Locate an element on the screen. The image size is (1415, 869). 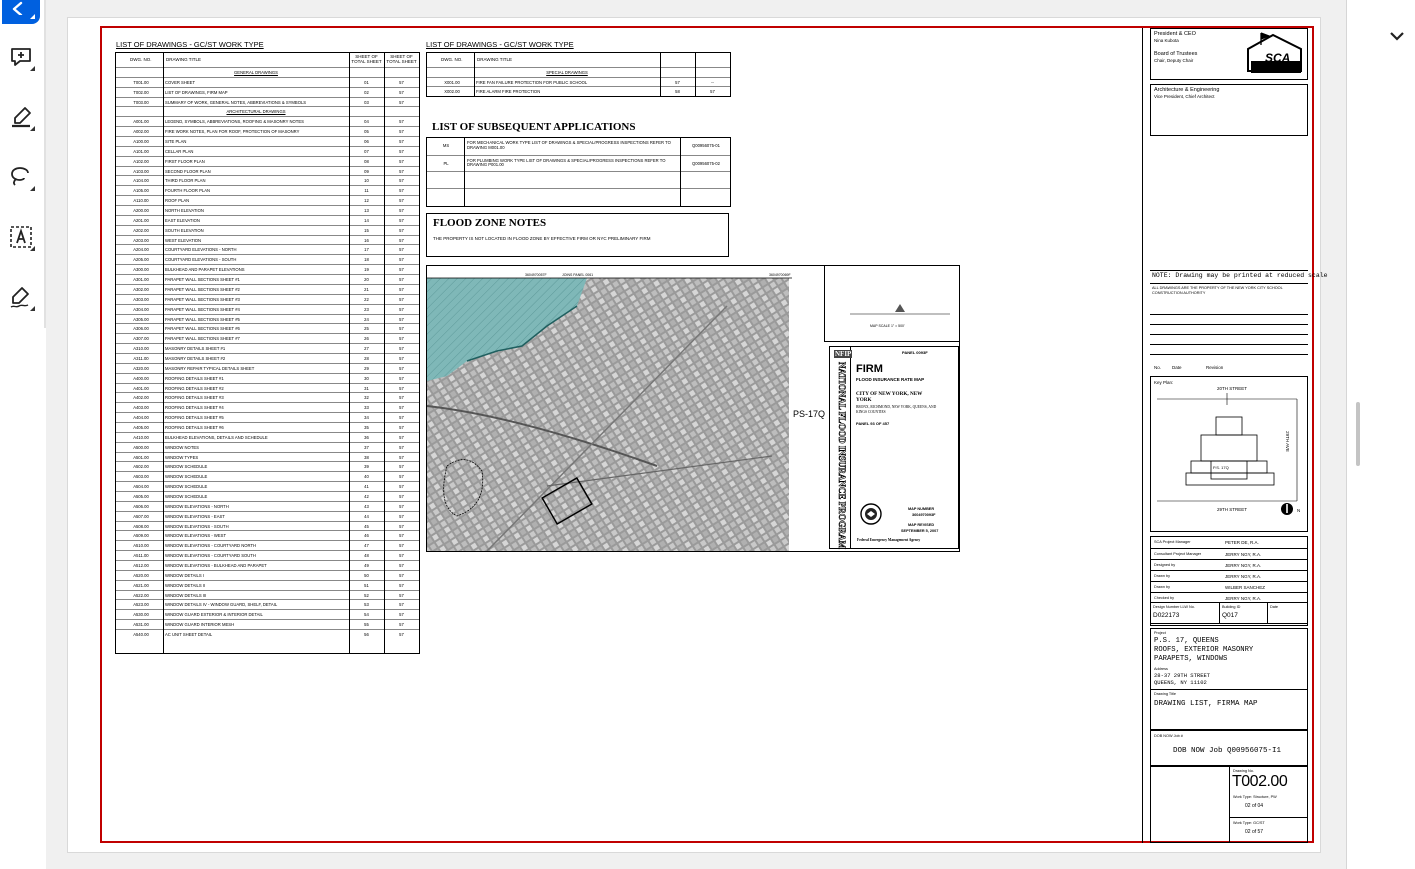
drawing-title: DRAWING LIST, FIRMA MAP is located at coordinates (1206, 704).